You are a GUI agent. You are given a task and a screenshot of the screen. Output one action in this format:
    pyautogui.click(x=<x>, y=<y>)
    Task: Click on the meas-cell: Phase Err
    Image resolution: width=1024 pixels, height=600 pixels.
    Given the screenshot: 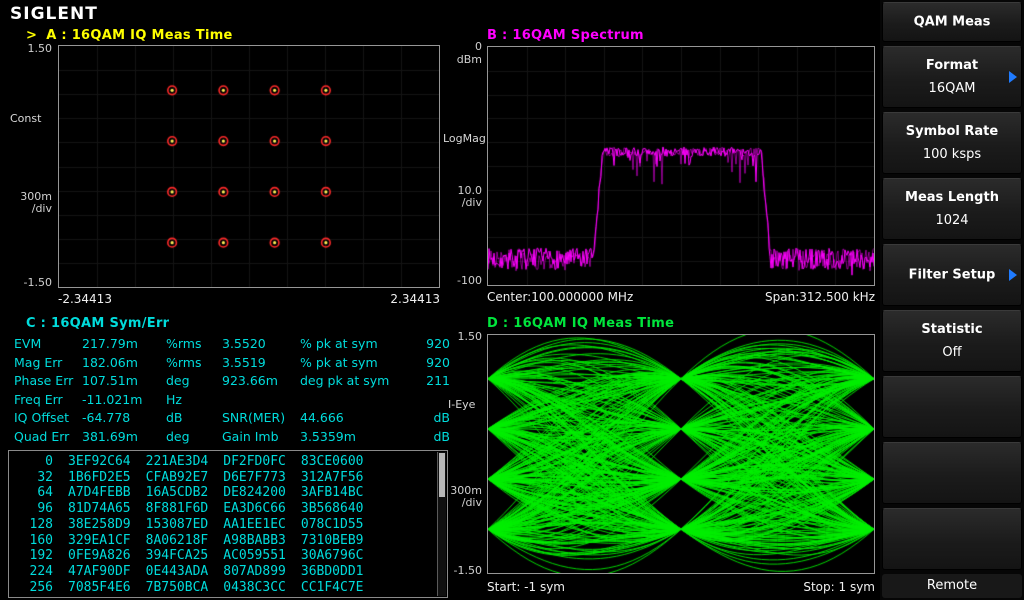 What is the action you would take?
    pyautogui.click(x=44, y=380)
    